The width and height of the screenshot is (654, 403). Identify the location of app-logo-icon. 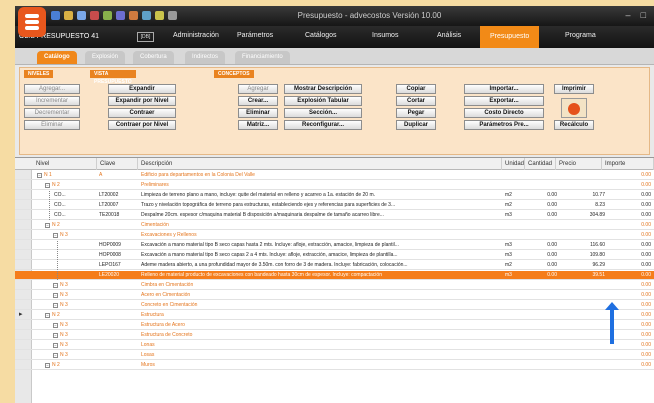
(32, 22).